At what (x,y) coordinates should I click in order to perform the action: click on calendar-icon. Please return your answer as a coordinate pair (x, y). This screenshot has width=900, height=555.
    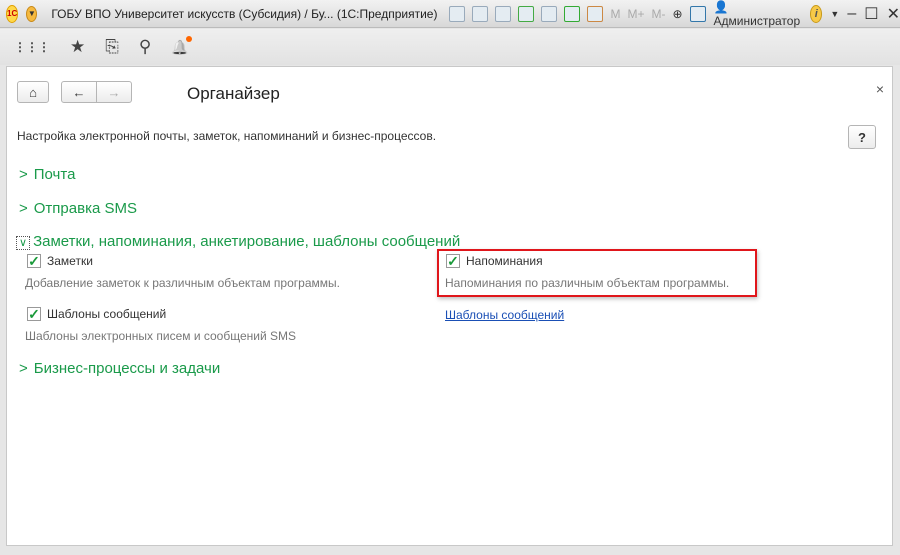
    Looking at the image, I should click on (595, 13).